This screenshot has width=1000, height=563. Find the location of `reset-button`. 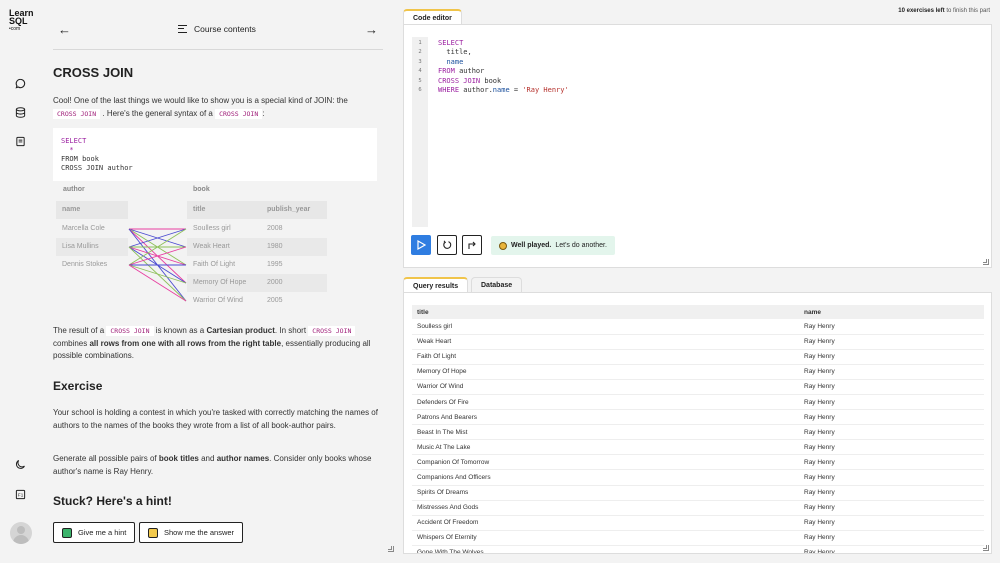

reset-button is located at coordinates (447, 245).